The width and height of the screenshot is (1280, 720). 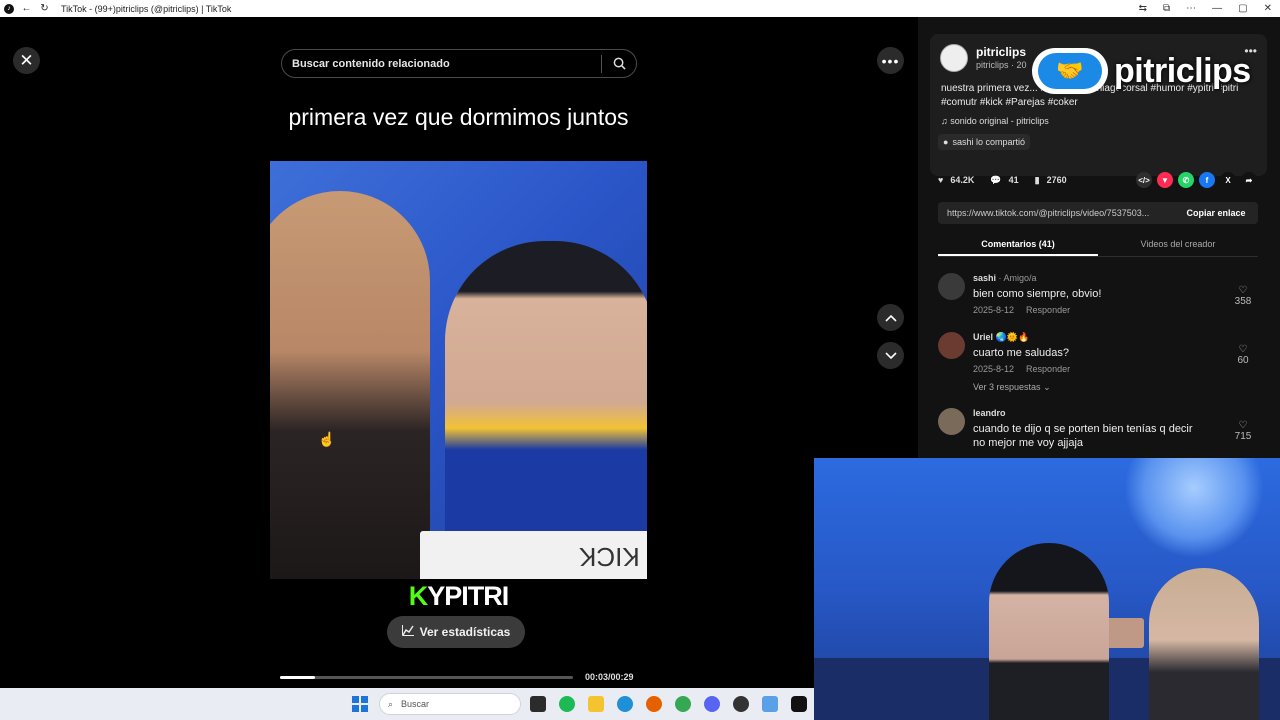 I want to click on search-icon, so click(x=619, y=63).